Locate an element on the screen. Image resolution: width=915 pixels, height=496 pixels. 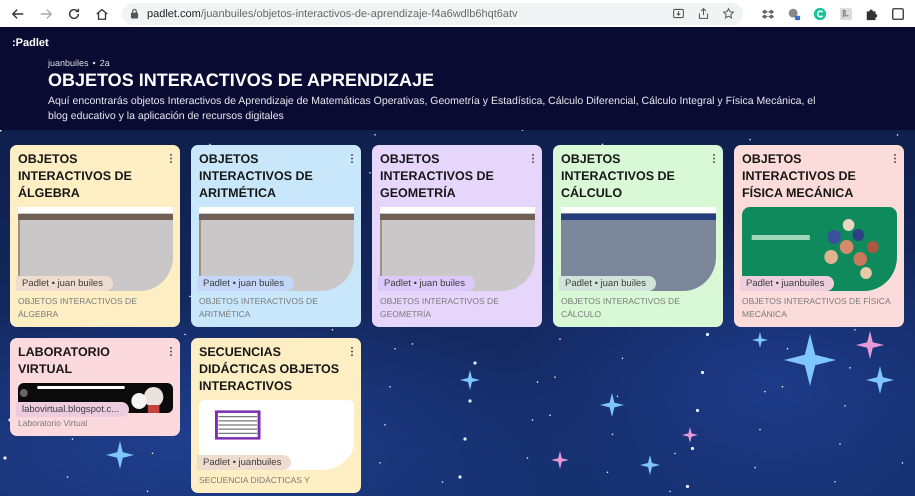
url-text: padlet.com/juanbuiles/objetos-interactivos-de-aprendizaje-f4a6wdlb6hqt6atv is located at coordinates (333, 14).